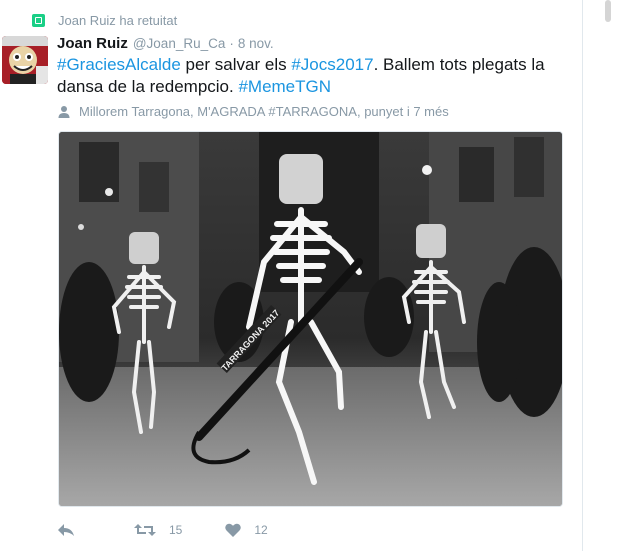 This screenshot has height=551, width=620. I want to click on tweet-header: Joan Ruiz @Joan_Ru_Ca · 8 nov., so click(165, 43).